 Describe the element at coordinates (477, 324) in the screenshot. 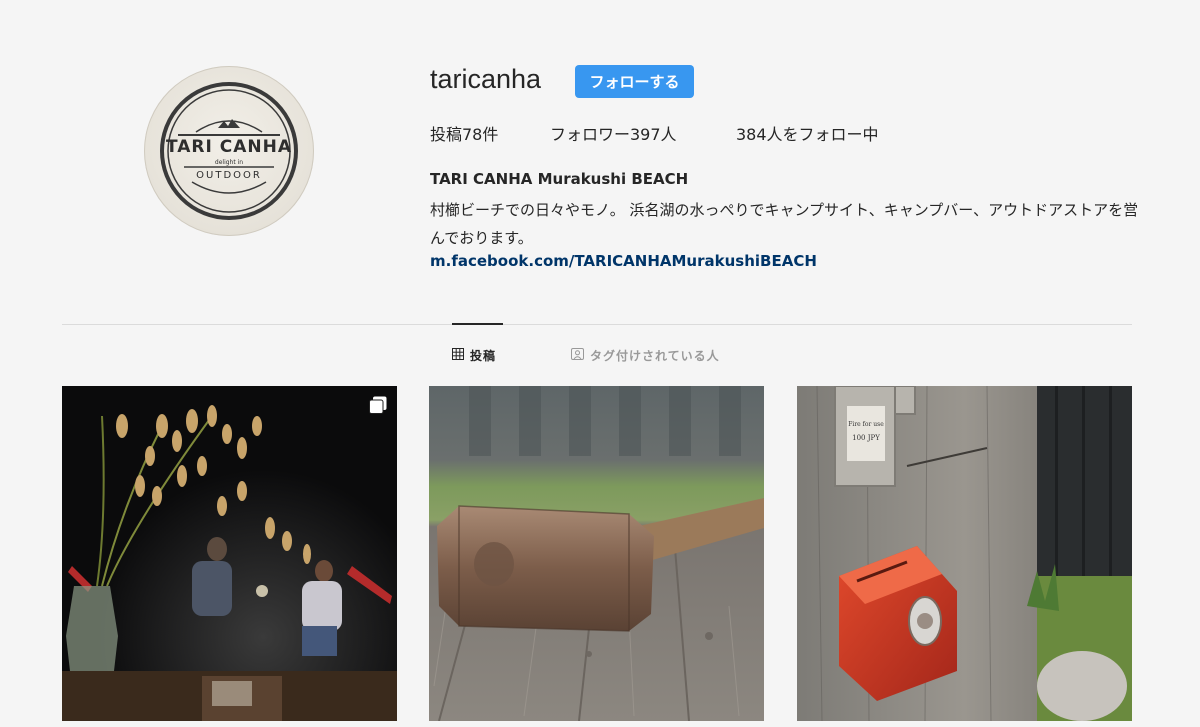

I see `active-tab-indicator` at that location.